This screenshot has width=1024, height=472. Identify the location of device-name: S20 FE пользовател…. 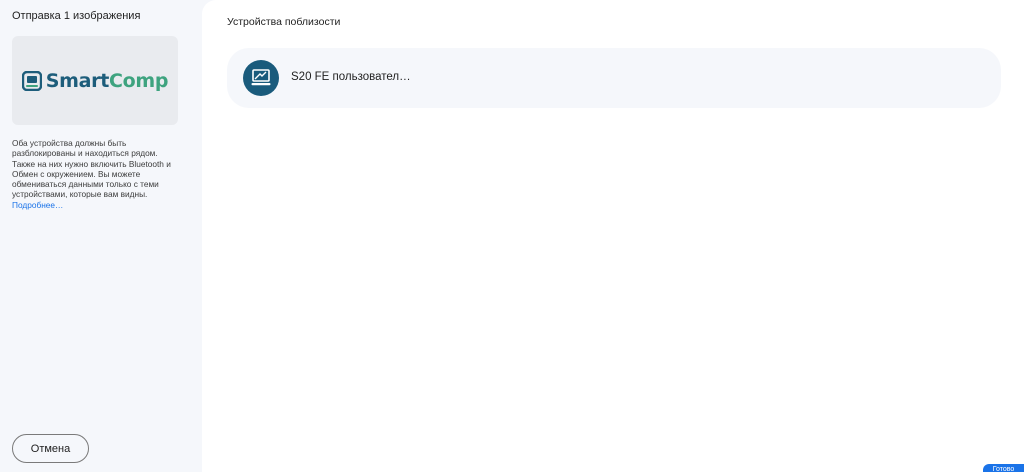
(351, 77).